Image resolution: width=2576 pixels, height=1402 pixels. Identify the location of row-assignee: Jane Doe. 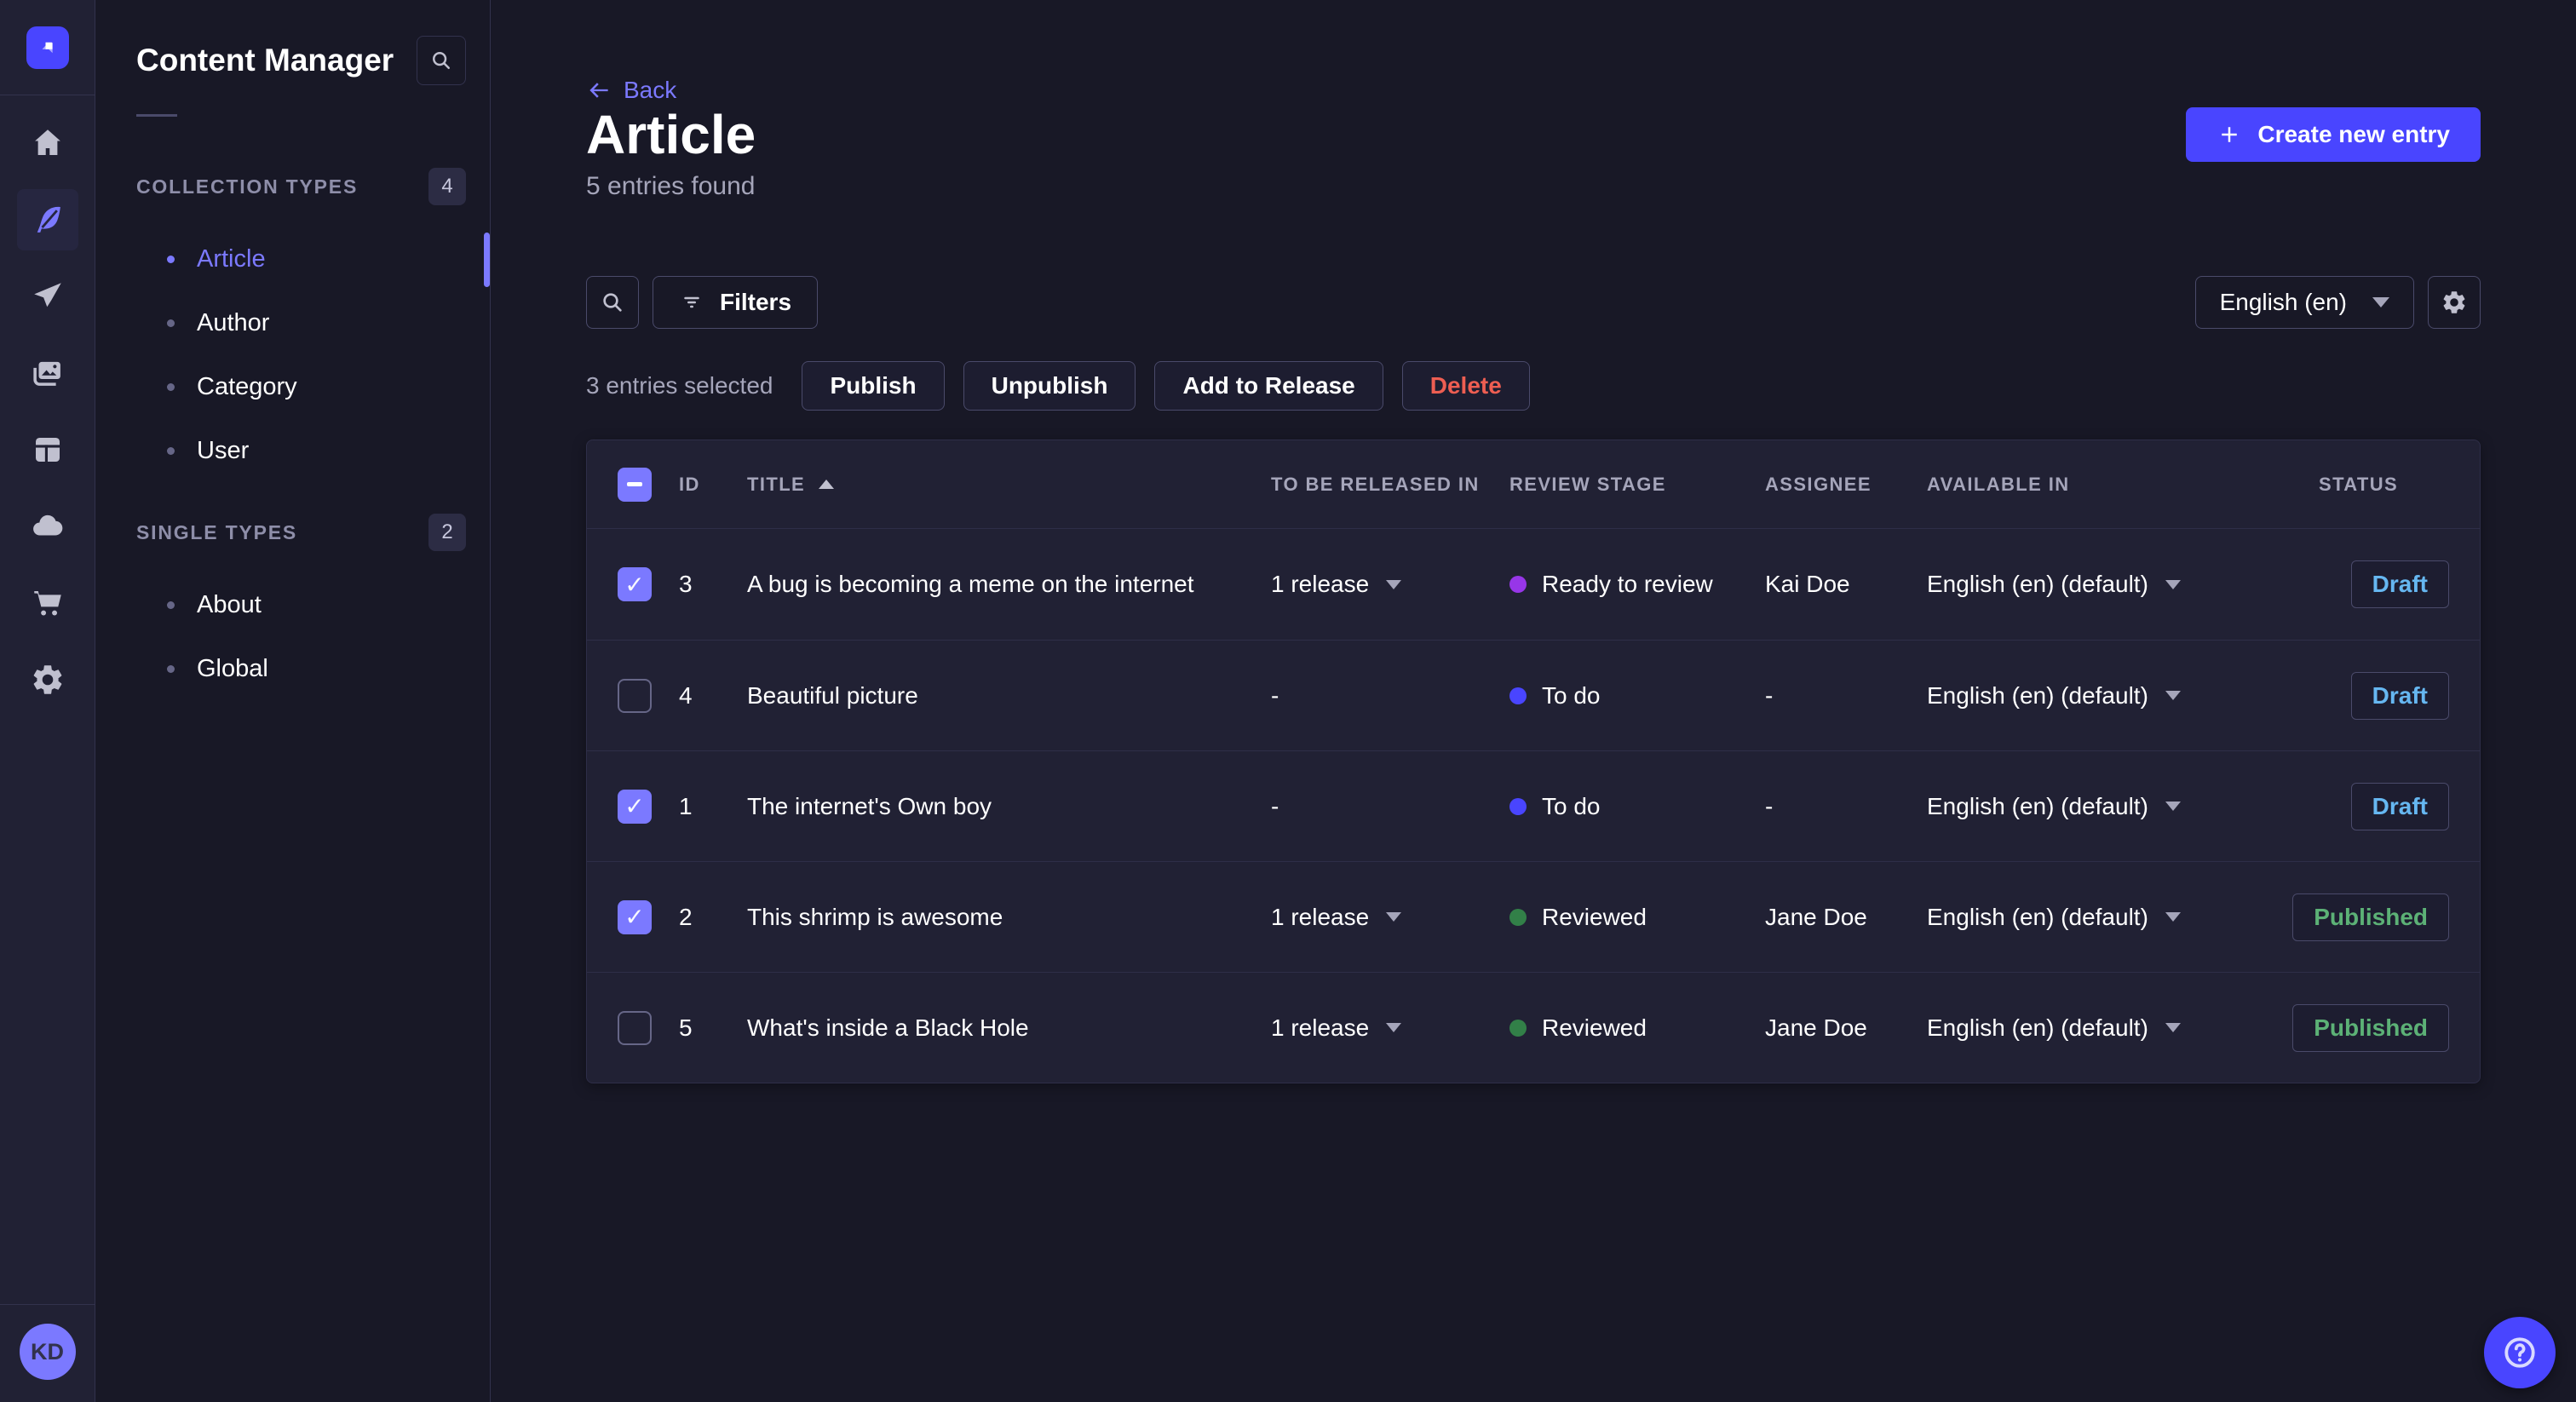
(1816, 1027).